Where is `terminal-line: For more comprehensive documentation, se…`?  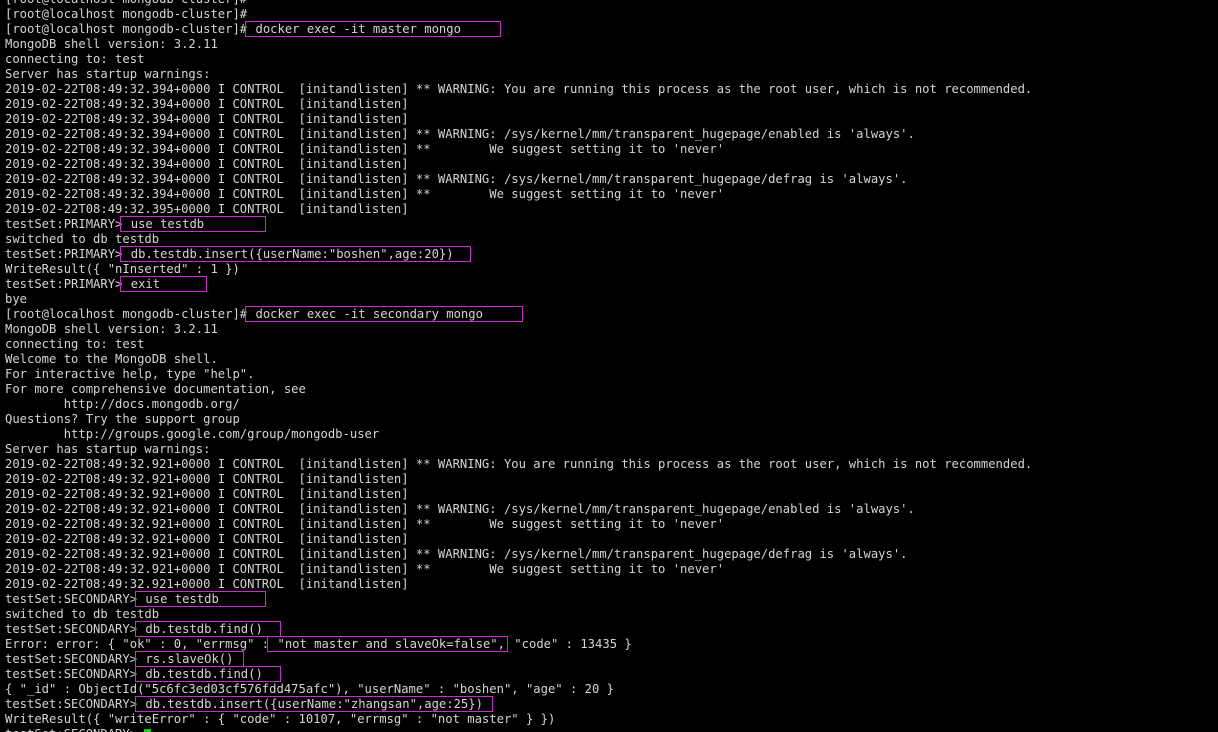
terminal-line: For more comprehensive documentation, se… is located at coordinates (518, 389).